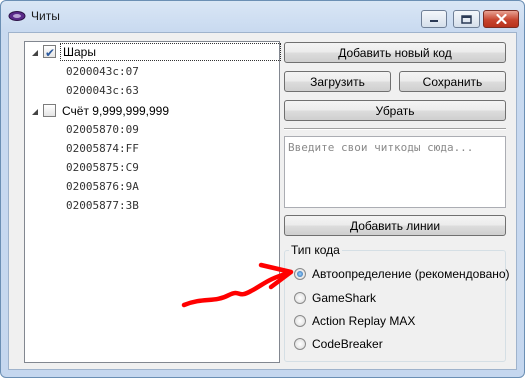 The width and height of the screenshot is (525, 378). I want to click on code-line: 02005870:09, so click(102, 130).